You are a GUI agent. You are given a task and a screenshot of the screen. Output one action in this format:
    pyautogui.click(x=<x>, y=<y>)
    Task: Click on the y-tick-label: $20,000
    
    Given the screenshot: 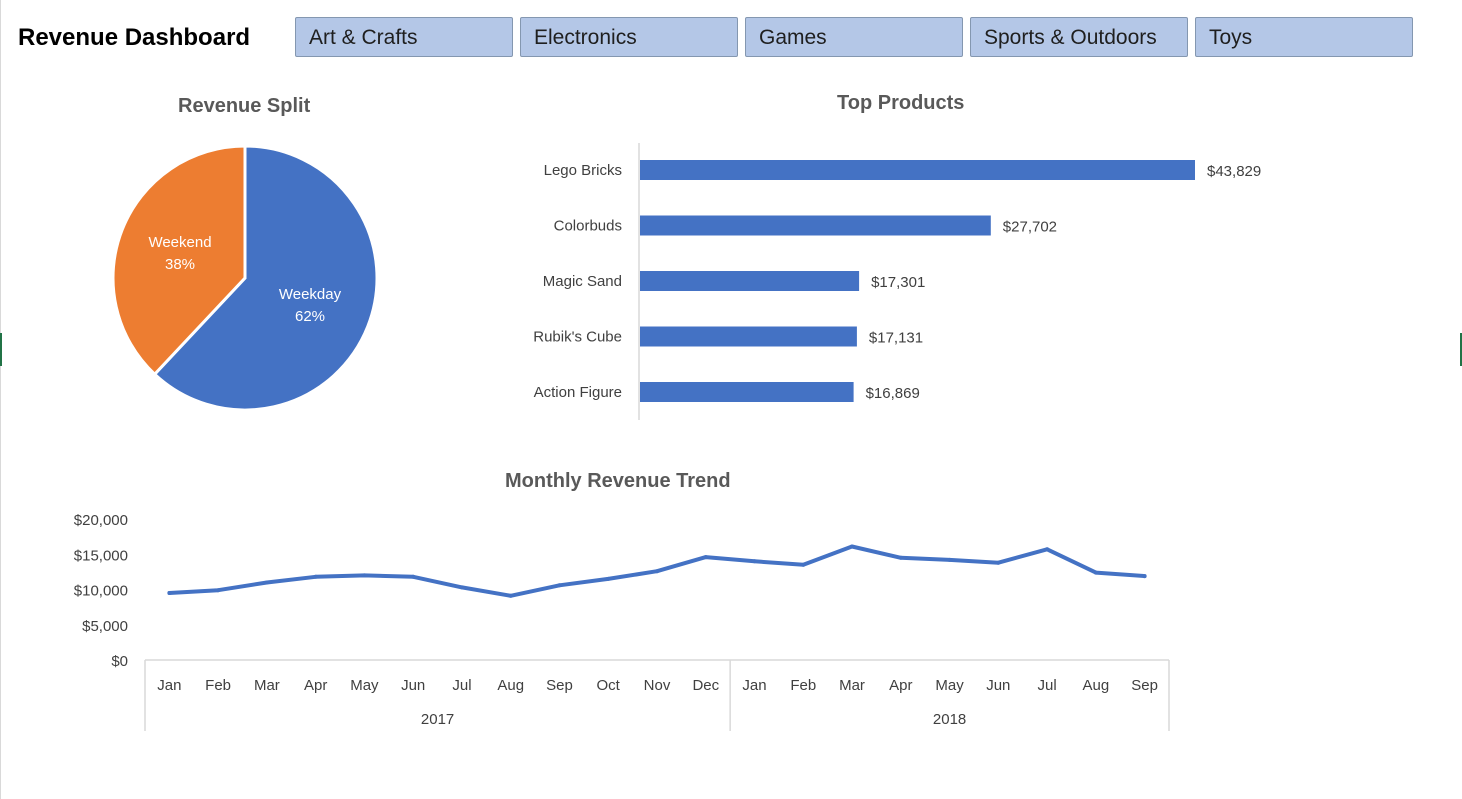 What is the action you would take?
    pyautogui.click(x=101, y=520)
    